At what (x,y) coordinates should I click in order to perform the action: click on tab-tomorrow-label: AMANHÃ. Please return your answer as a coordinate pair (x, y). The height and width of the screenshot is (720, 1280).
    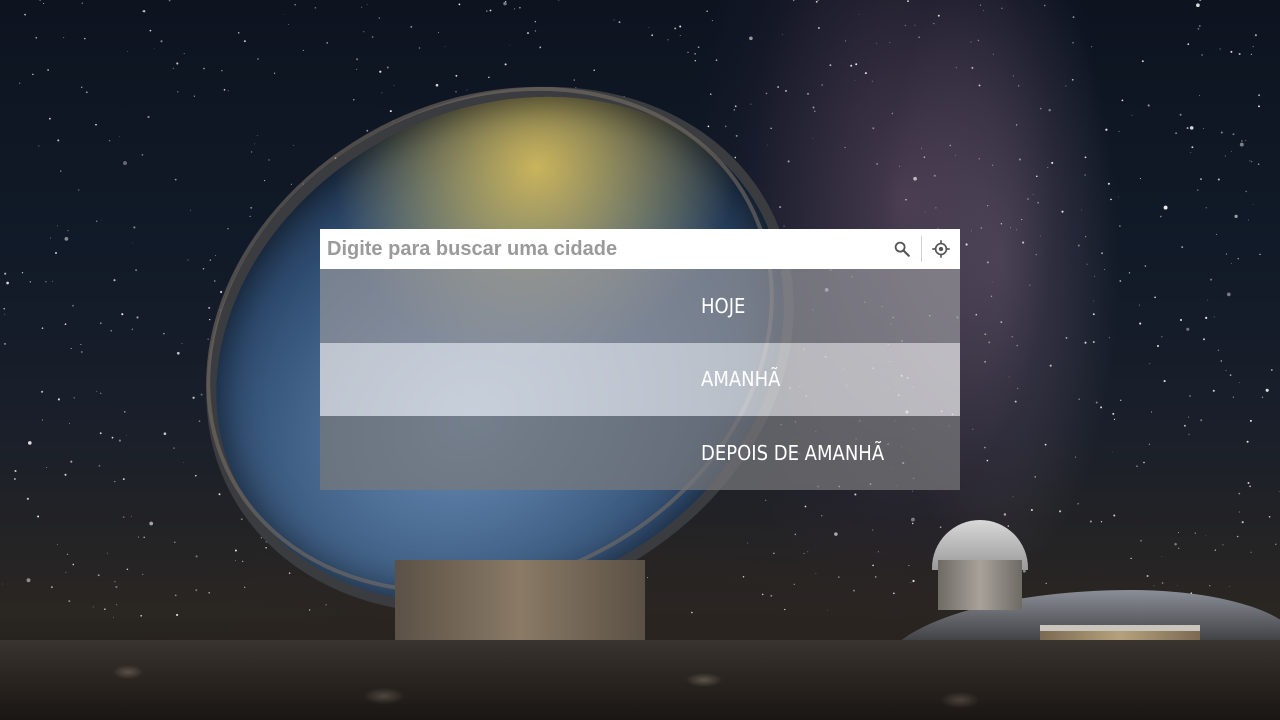
    Looking at the image, I should click on (741, 379).